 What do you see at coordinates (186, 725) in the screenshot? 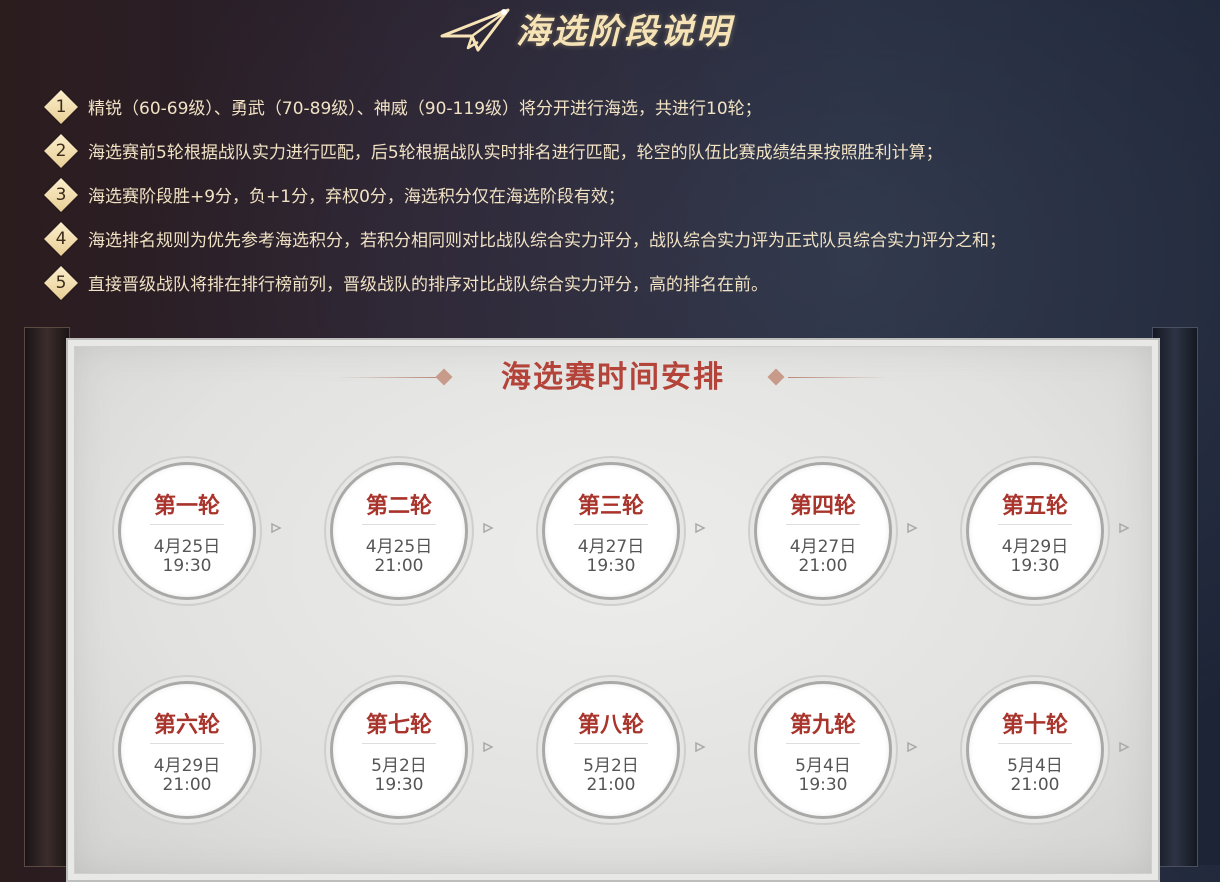
I see `round-name: 第六轮` at bounding box center [186, 725].